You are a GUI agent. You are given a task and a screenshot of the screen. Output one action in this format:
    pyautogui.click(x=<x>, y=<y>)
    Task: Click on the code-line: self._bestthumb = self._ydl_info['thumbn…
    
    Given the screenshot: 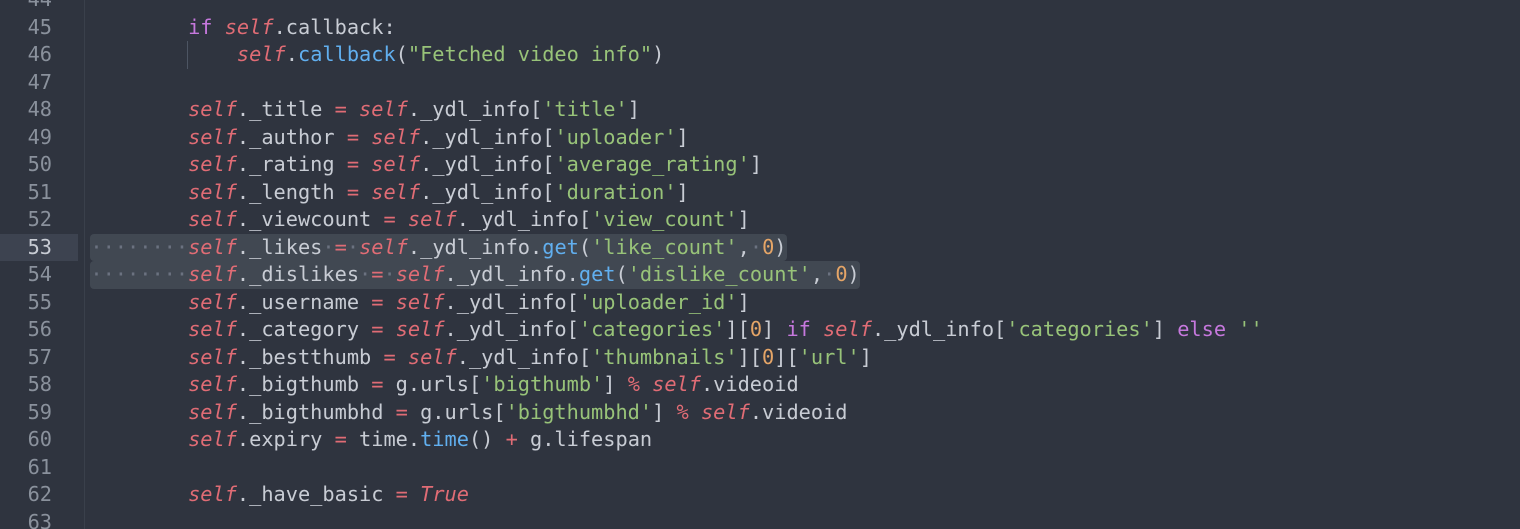 What is the action you would take?
    pyautogui.click(x=802, y=358)
    